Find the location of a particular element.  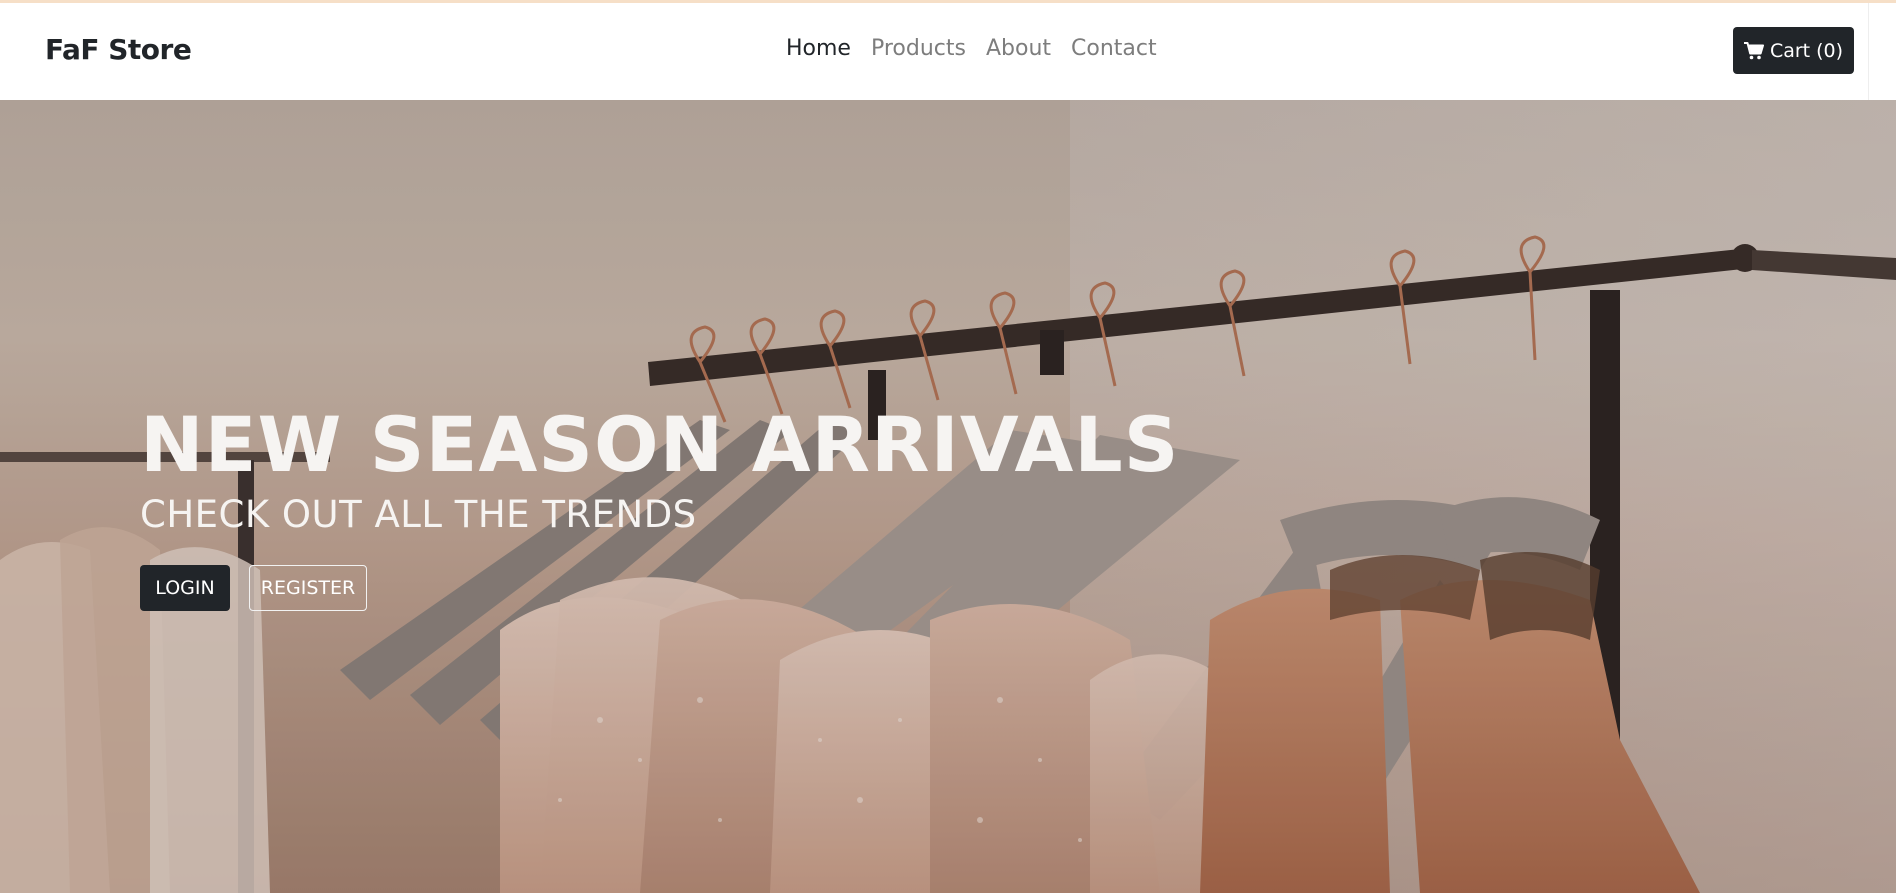

nav-about: About is located at coordinates (1018, 48).